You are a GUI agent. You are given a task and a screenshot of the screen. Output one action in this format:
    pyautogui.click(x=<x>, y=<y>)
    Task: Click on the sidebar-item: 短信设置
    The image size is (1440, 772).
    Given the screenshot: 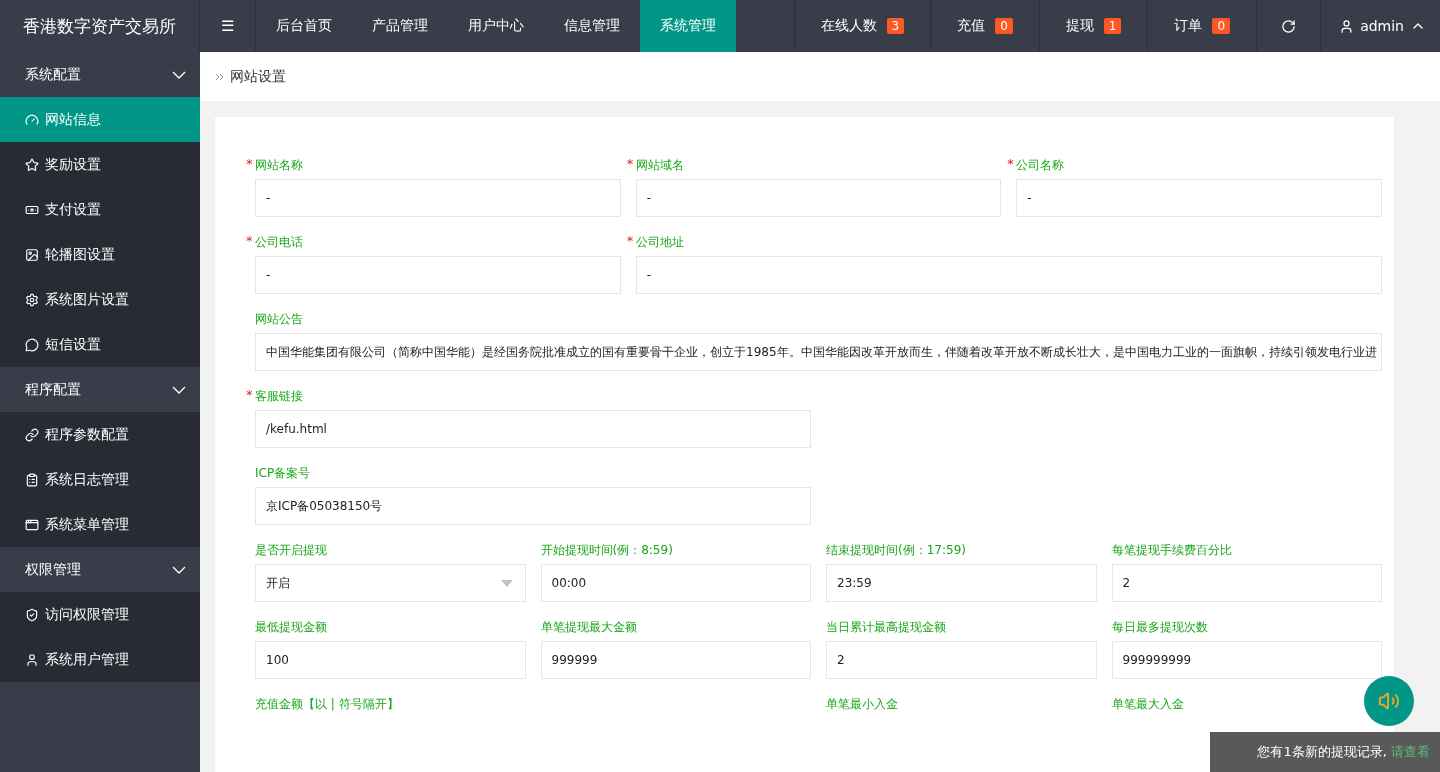 What is the action you would take?
    pyautogui.click(x=100, y=344)
    